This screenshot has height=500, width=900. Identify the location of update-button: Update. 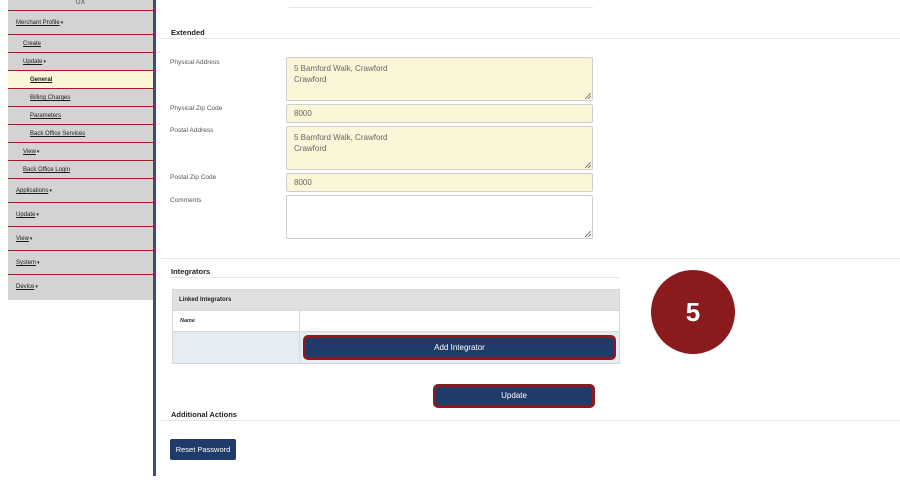
(514, 396).